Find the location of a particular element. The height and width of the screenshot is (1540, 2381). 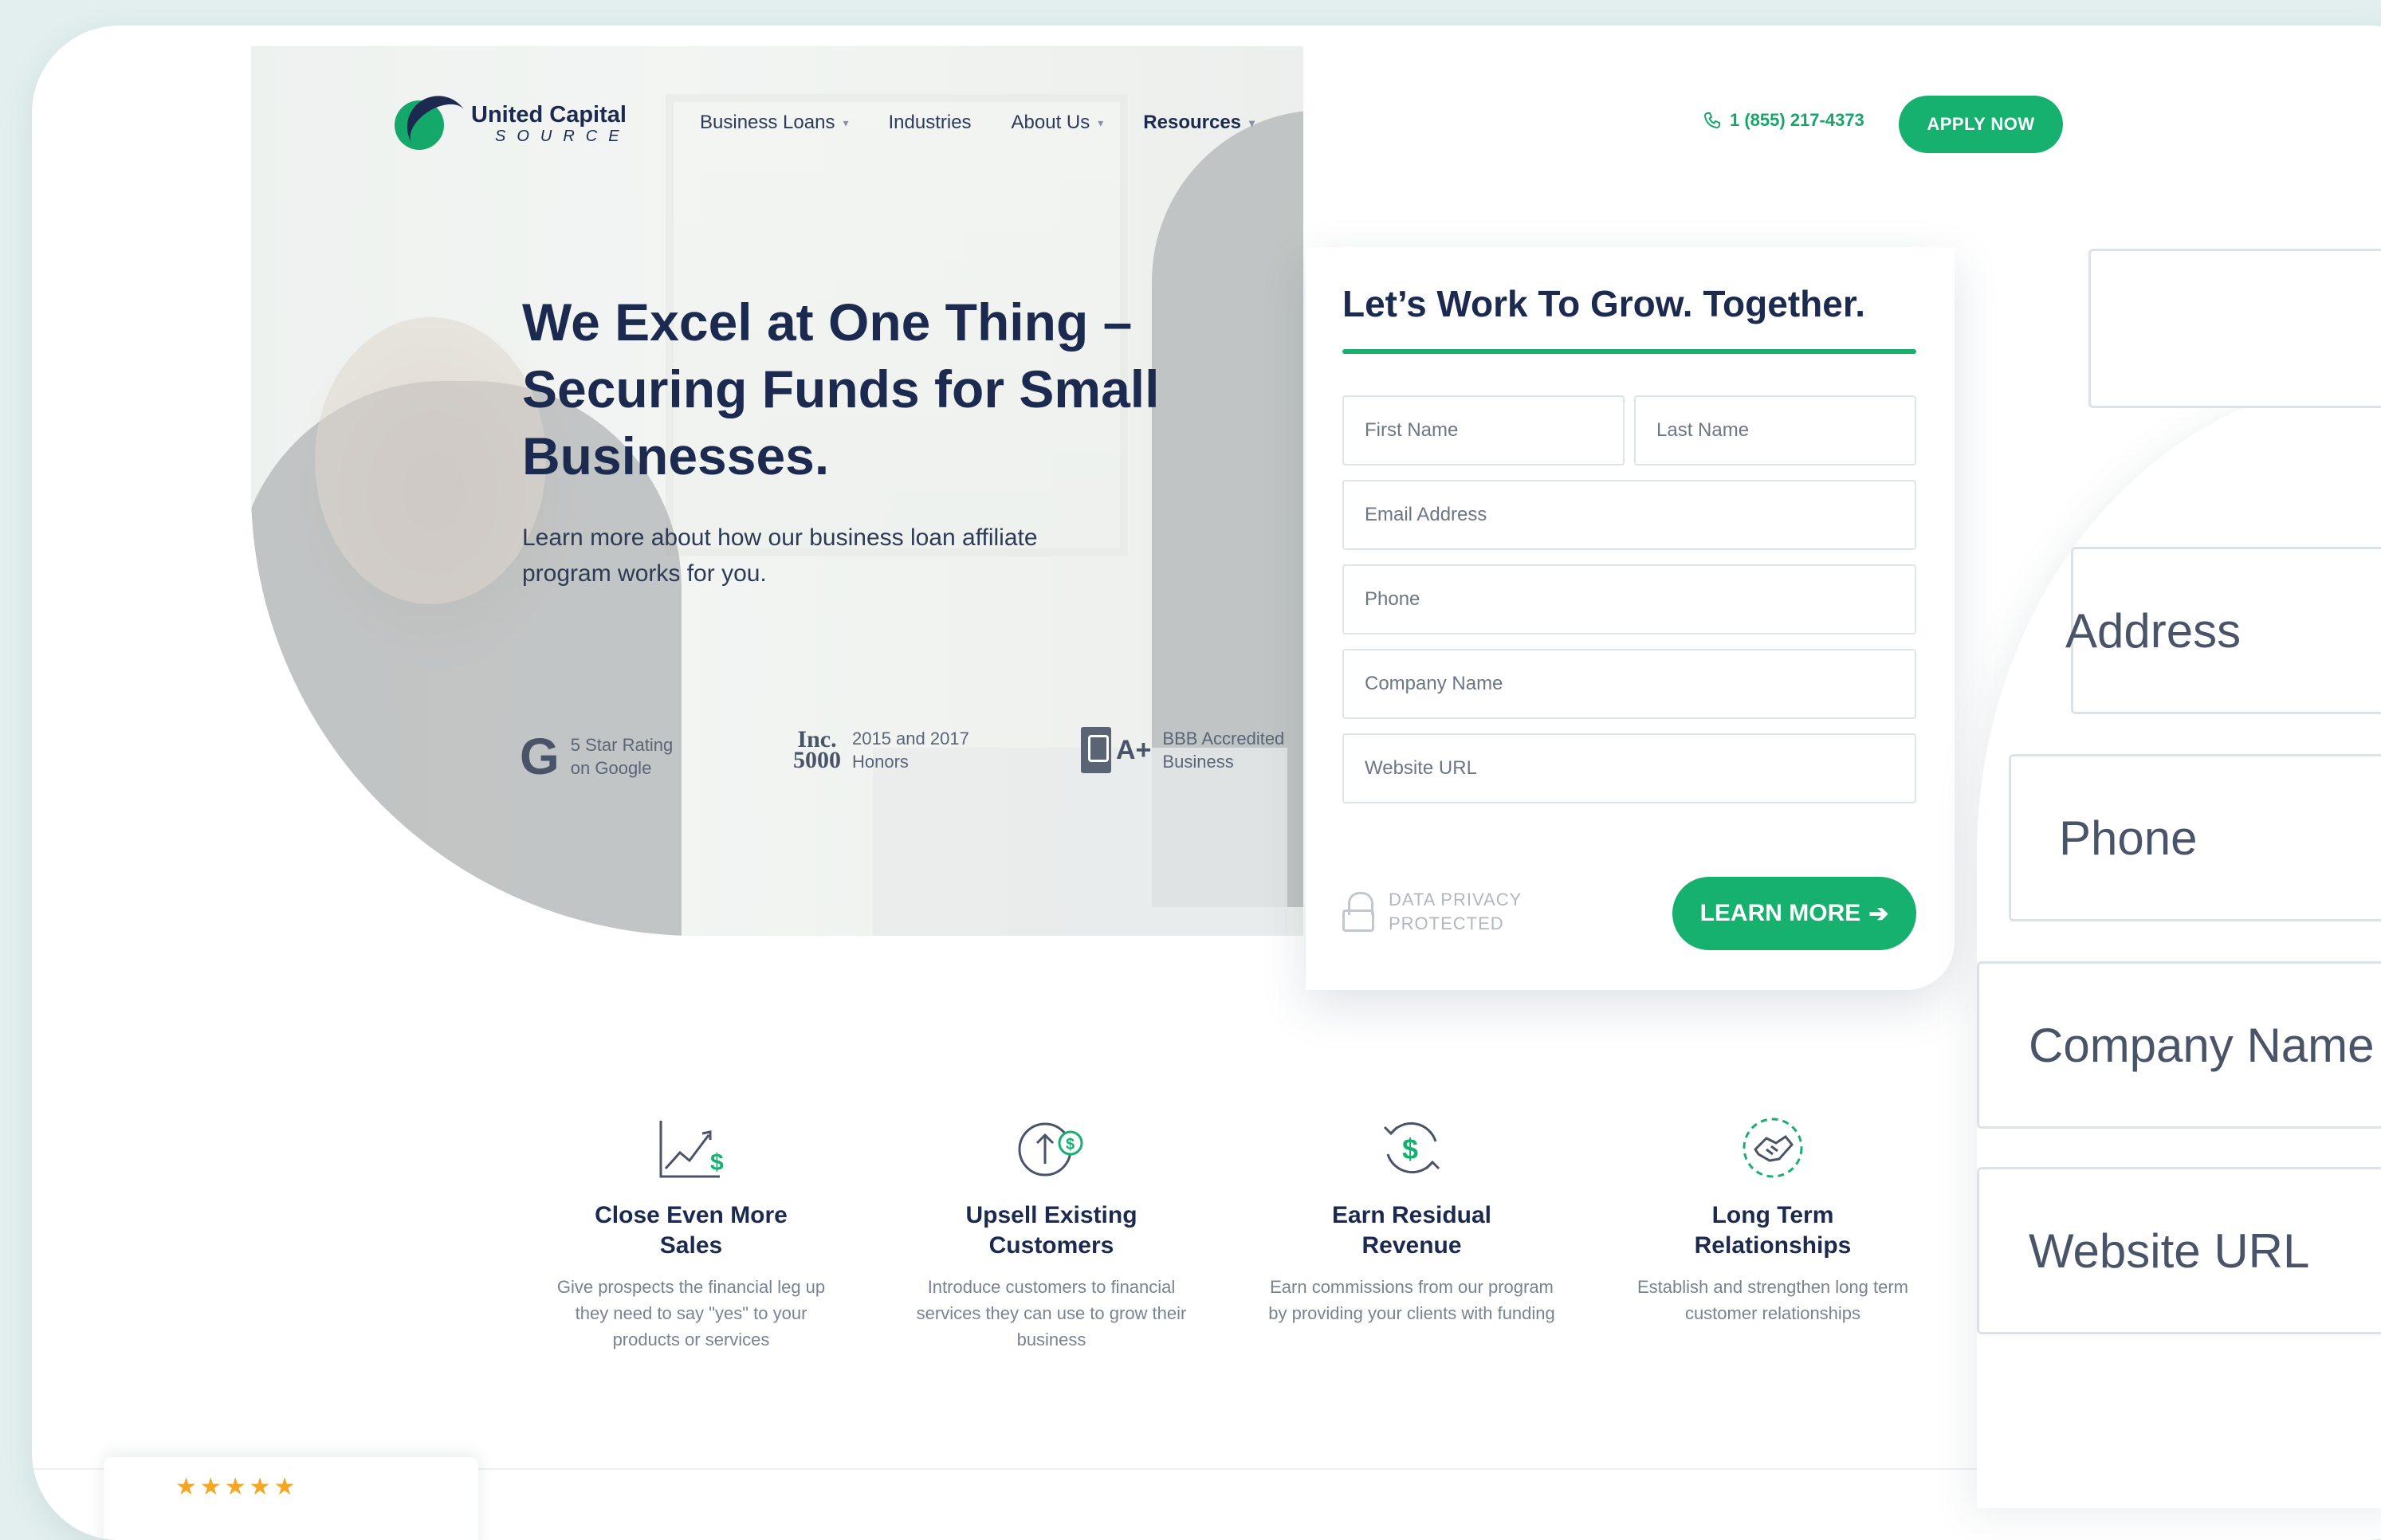

privacy-line1: DATA PRIVACY is located at coordinates (1456, 899).